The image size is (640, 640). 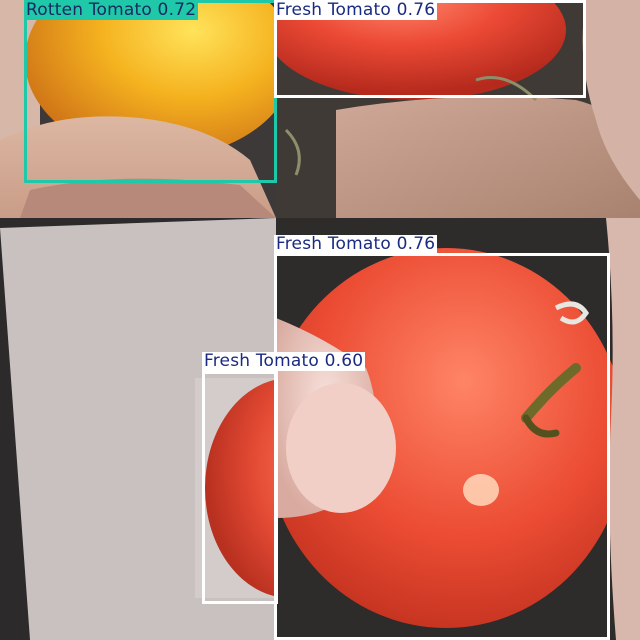 I want to click on detection-box-fresh-tomato, so click(x=240, y=487).